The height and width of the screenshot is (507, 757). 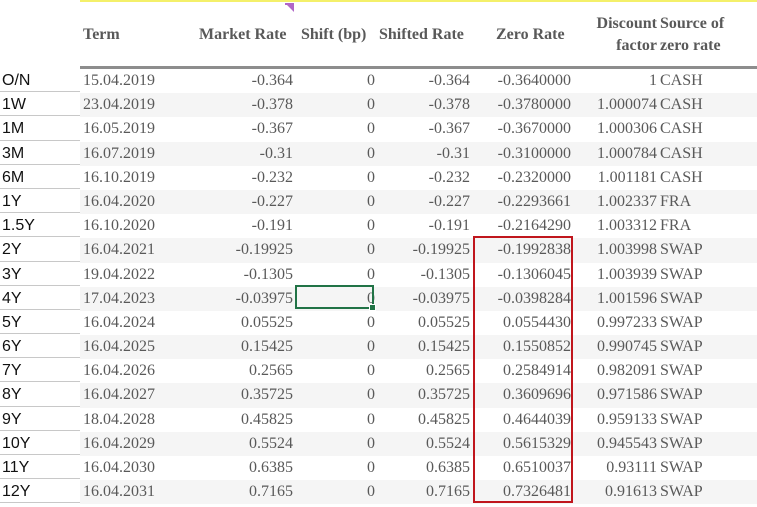 What do you see at coordinates (422, 395) in the screenshot?
I see `shifted-rate-cell: 0.35725` at bounding box center [422, 395].